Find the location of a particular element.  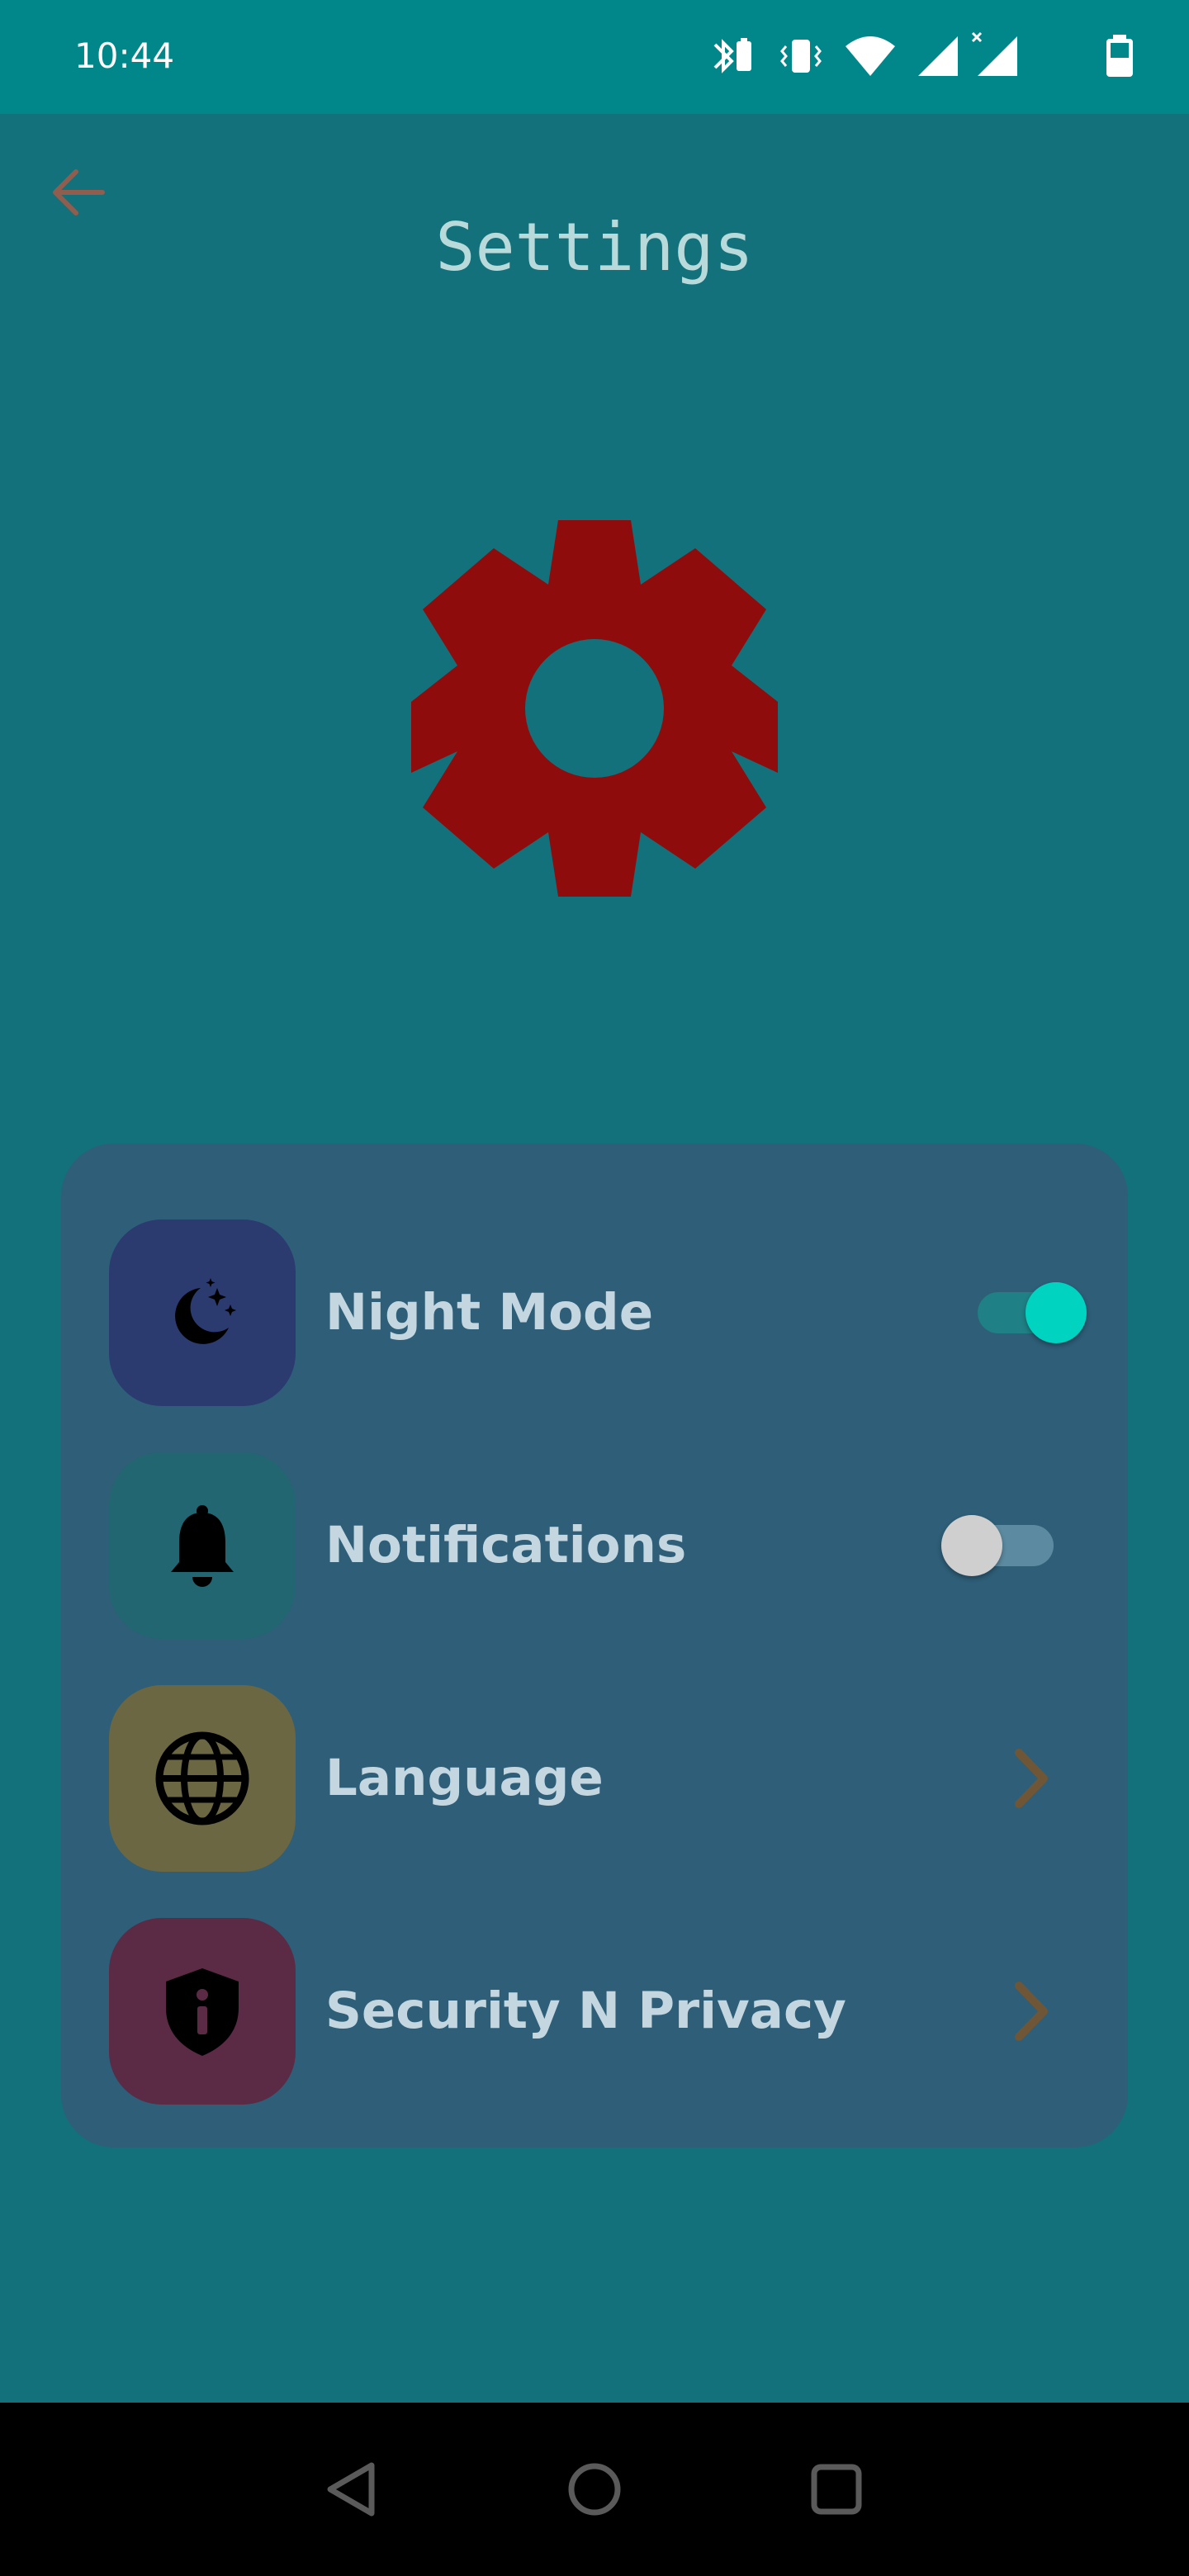

setting-row-night-mode: Night Mode is located at coordinates (594, 1312).